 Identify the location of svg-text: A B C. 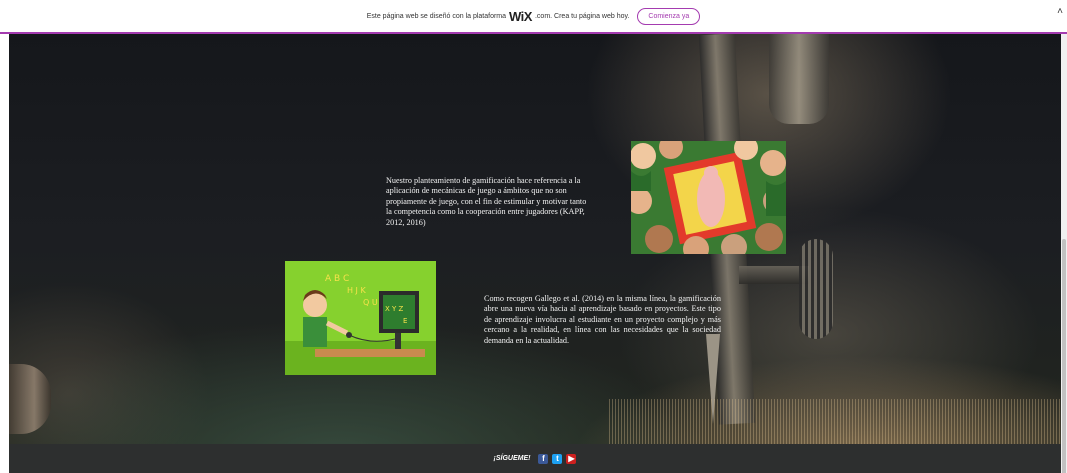
(337, 279).